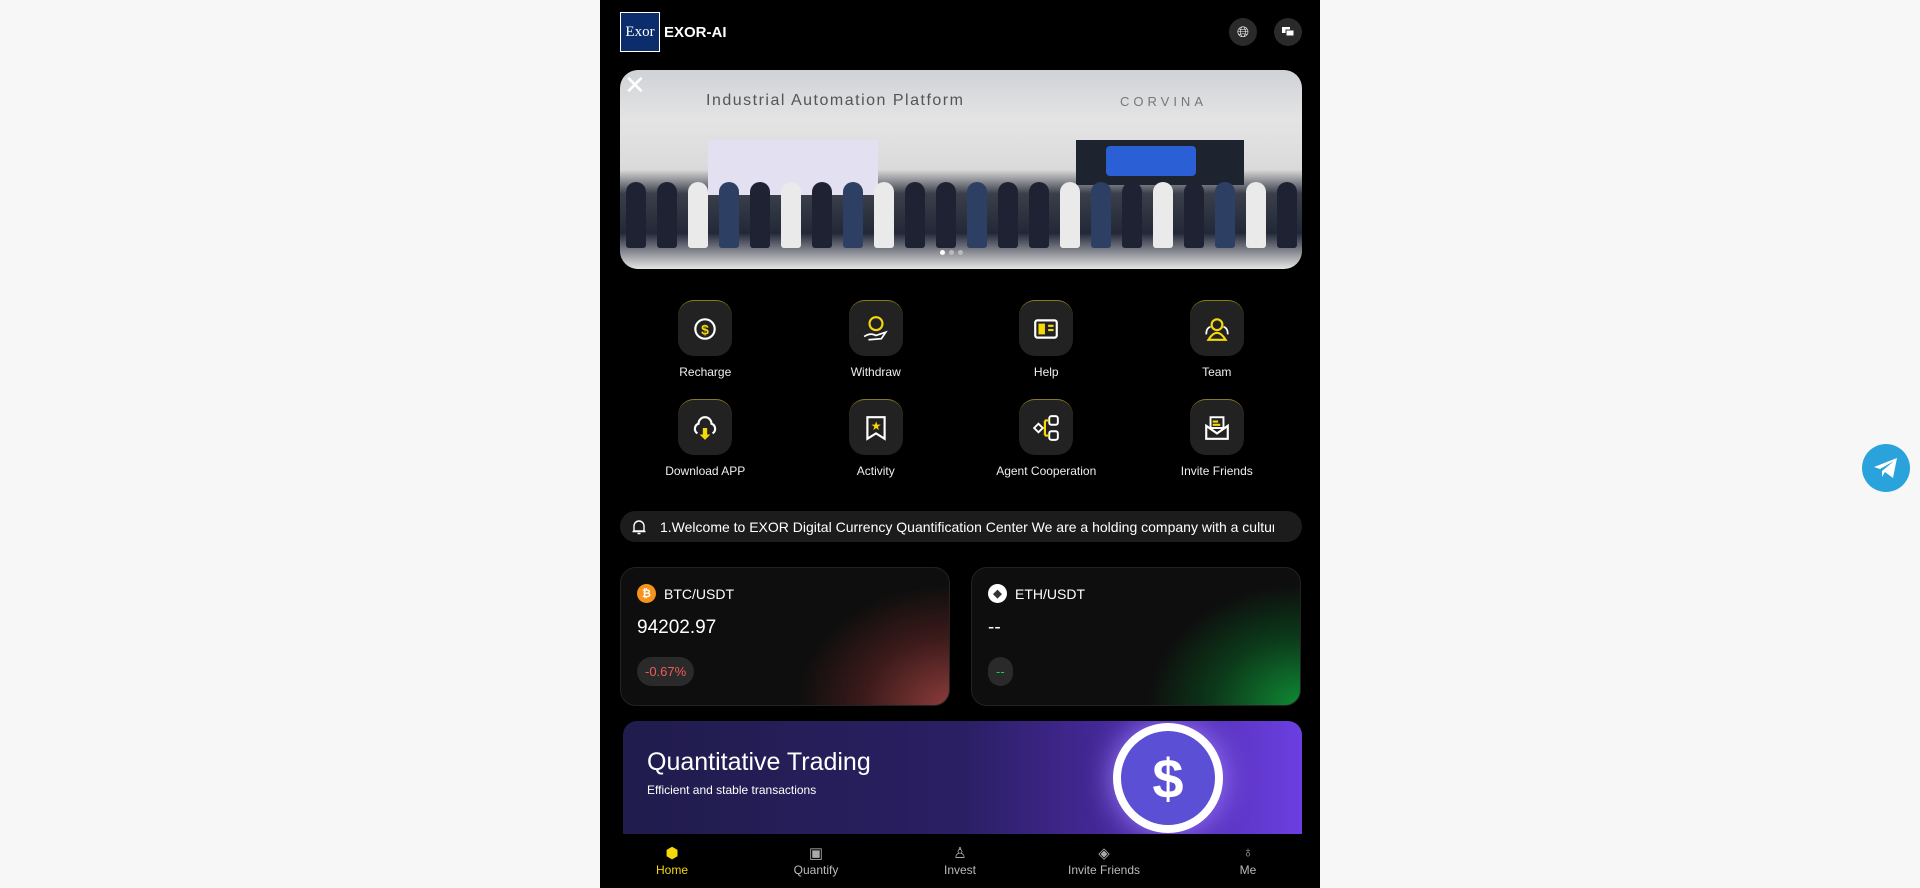 The image size is (1920, 888). I want to click on icon-box: ★, so click(875, 427).